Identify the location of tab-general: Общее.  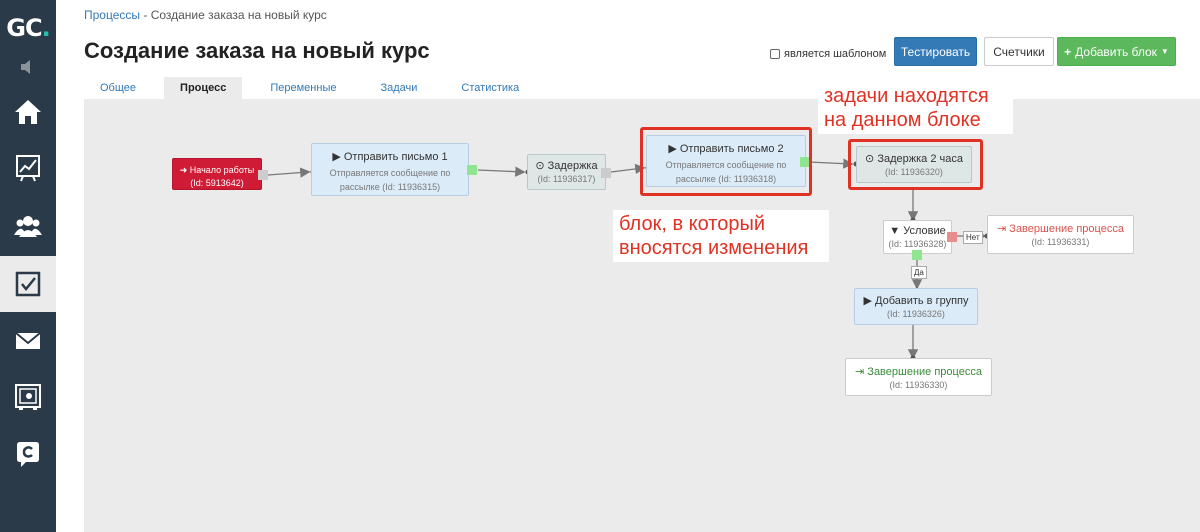
(118, 88).